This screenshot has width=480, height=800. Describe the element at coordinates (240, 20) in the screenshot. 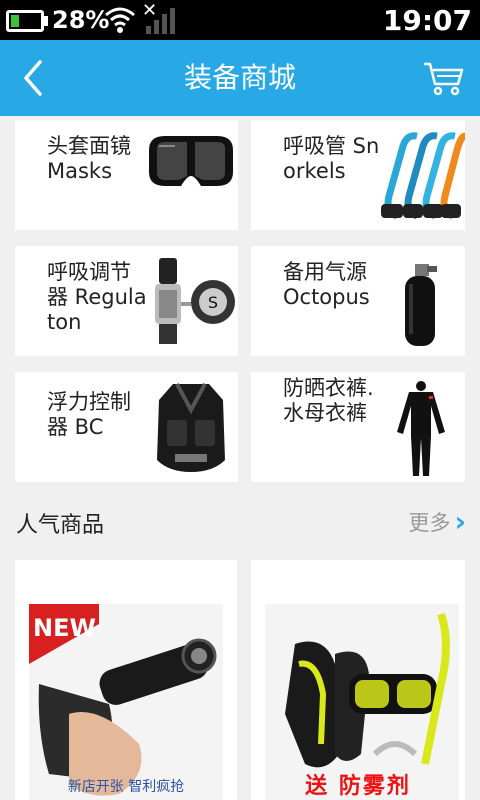

I see `status-bar: 28% ✕ 19:07` at that location.